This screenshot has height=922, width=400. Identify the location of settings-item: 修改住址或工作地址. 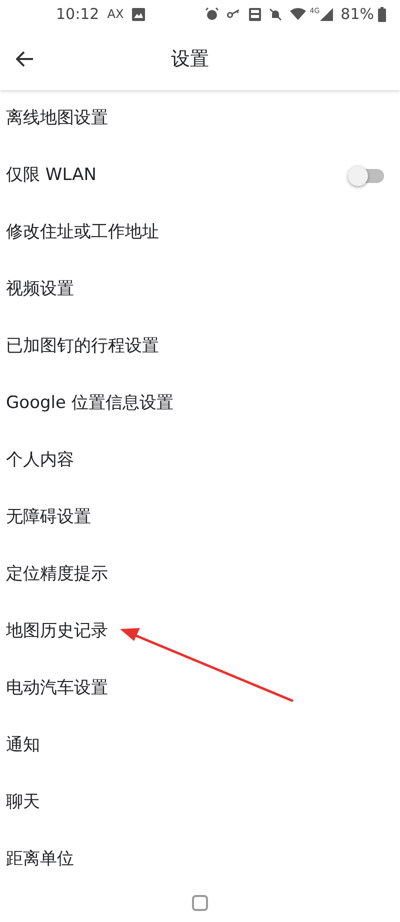
(82, 233).